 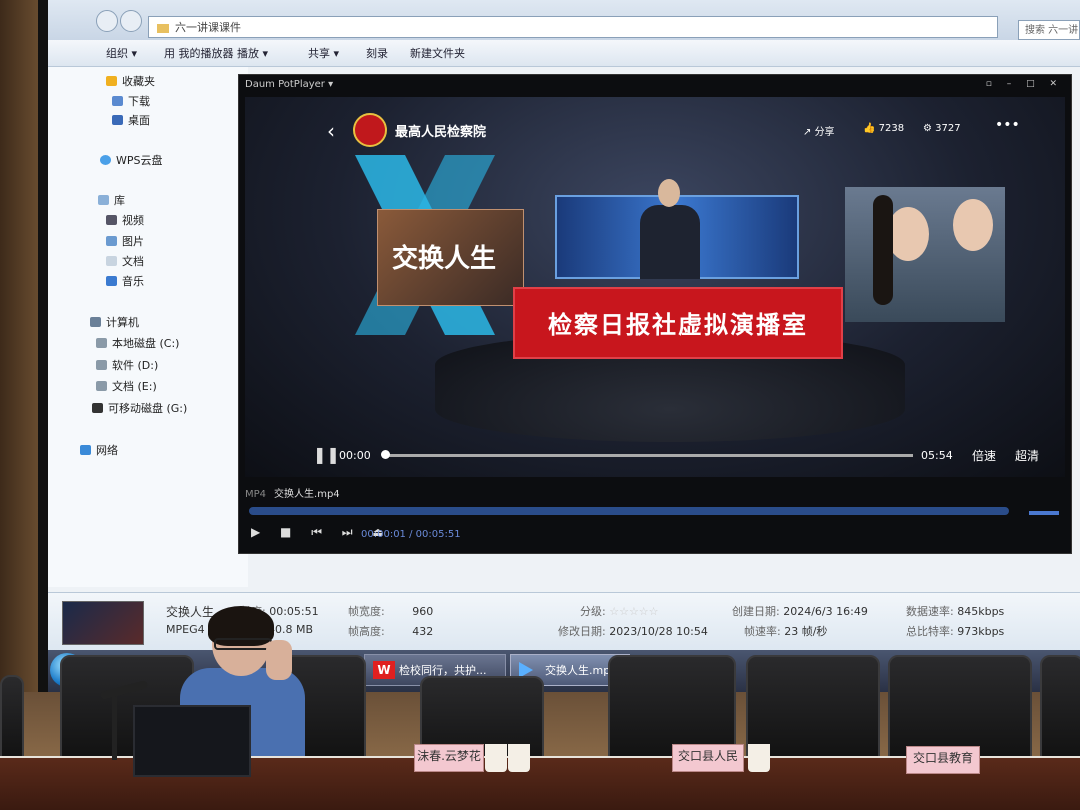 I want to click on player-file-bar: MP4 交换人生.mp4, so click(x=655, y=493).